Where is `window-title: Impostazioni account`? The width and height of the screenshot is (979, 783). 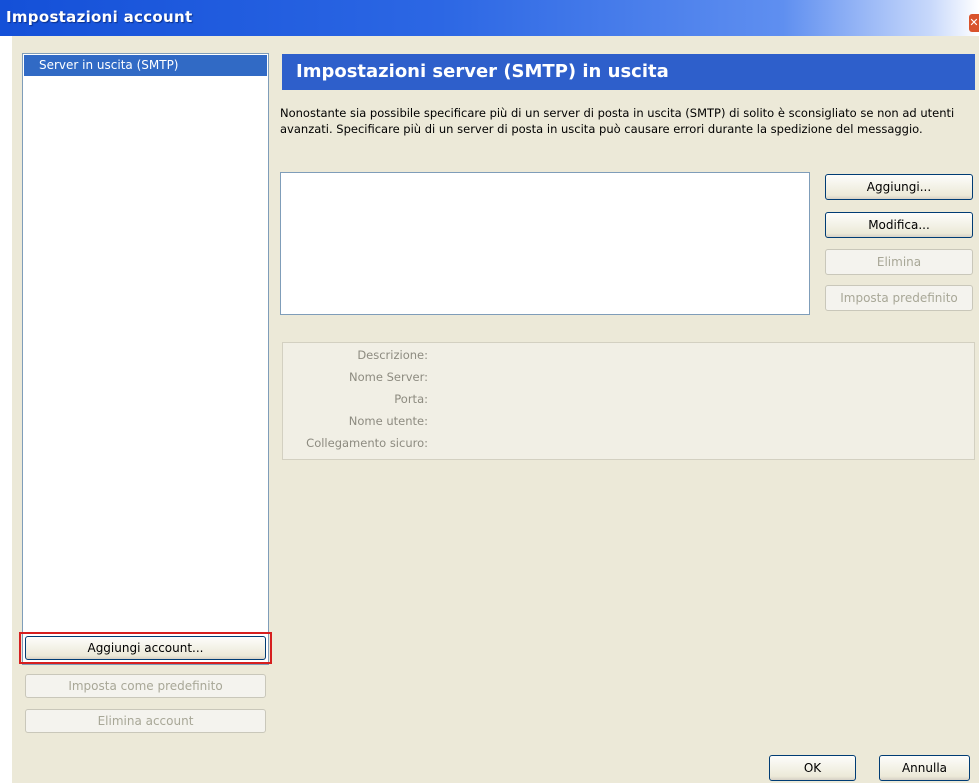
window-title: Impostazioni account is located at coordinates (99, 17).